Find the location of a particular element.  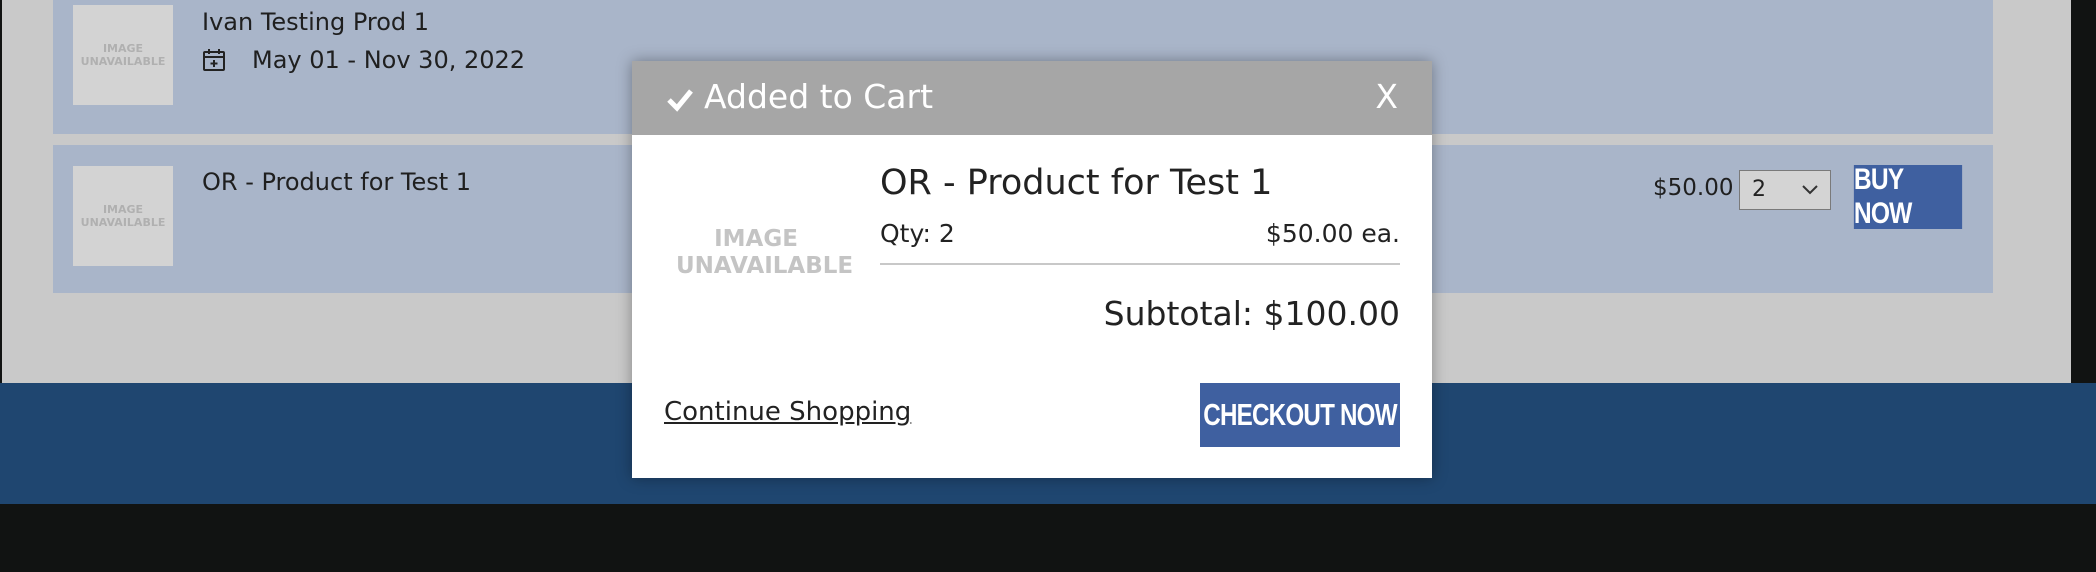

modal-title: Added to Cart is located at coordinates (819, 96).